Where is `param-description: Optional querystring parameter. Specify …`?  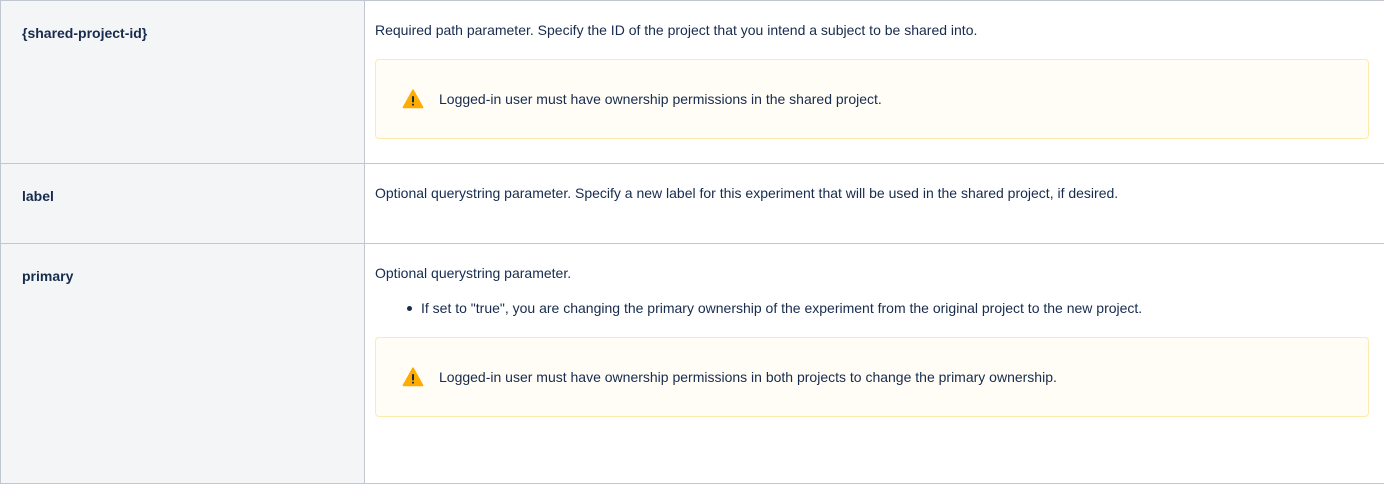 param-description: Optional querystring parameter. Specify … is located at coordinates (874, 193).